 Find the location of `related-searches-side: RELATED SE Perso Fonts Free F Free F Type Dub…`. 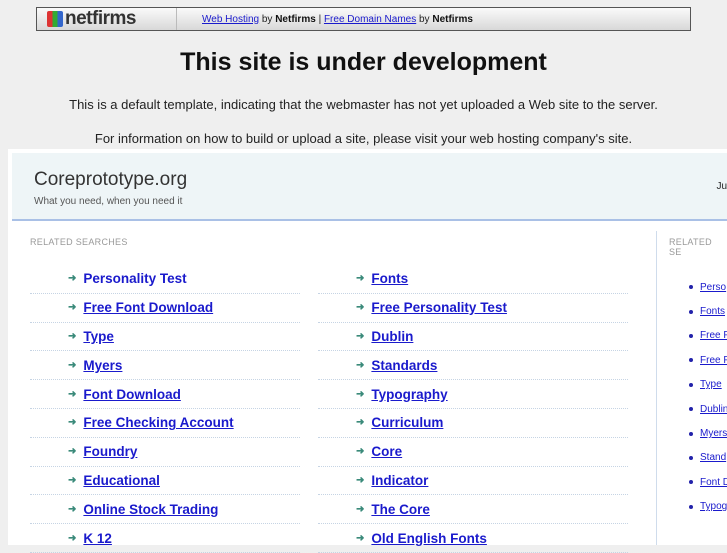

related-searches-side: RELATED SE Perso Fonts Free F Free F Type Dub… is located at coordinates (691, 388).